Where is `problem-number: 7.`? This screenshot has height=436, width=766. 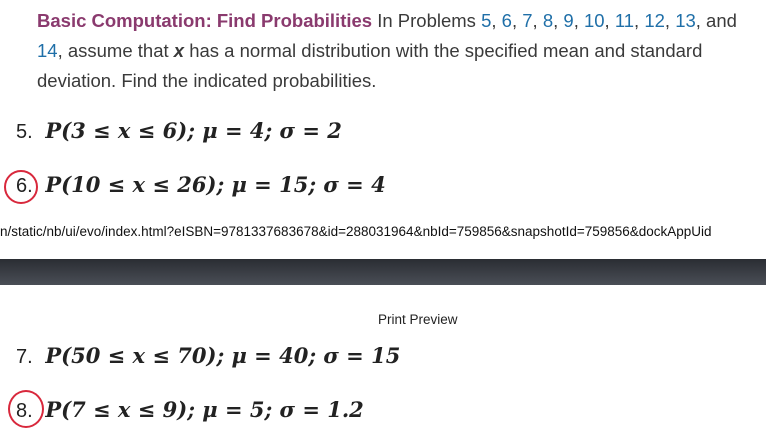
problem-number: 7. is located at coordinates (24, 357).